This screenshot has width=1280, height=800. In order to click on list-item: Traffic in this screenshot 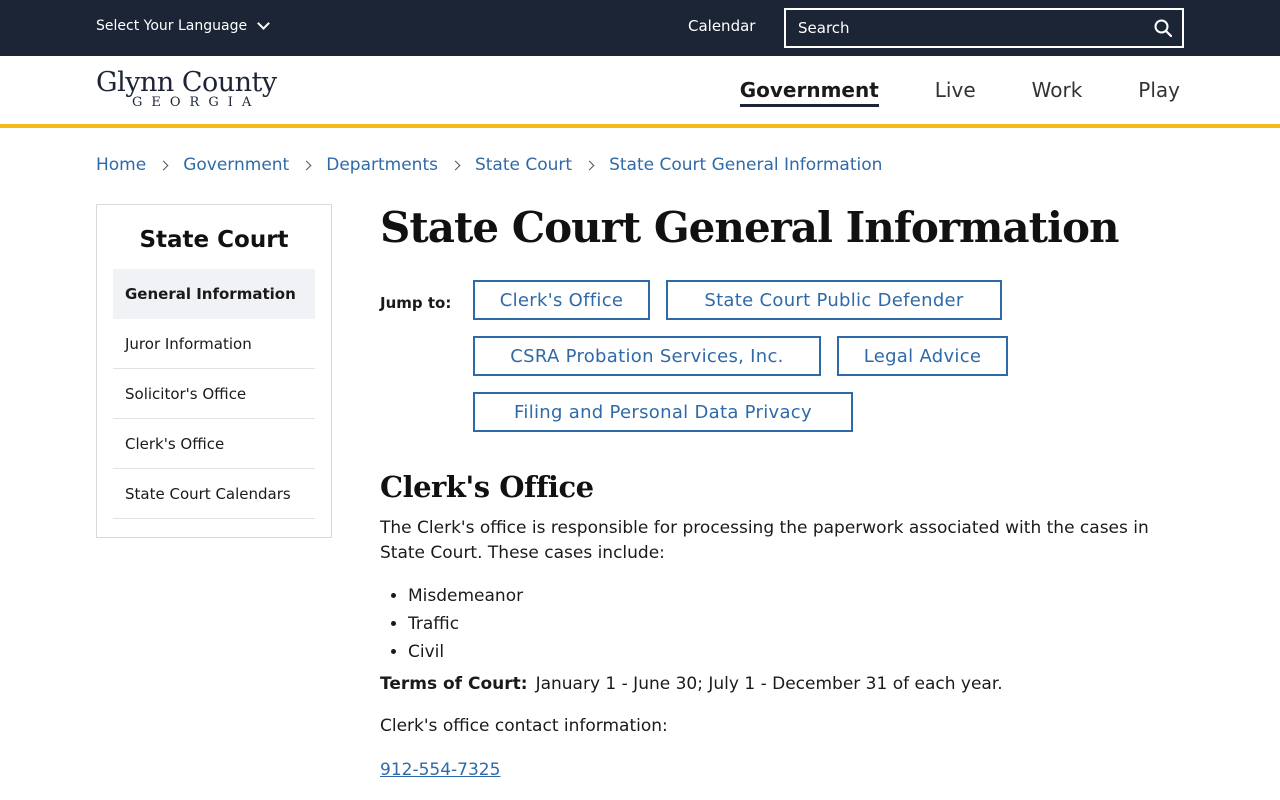, I will do `click(465, 624)`.